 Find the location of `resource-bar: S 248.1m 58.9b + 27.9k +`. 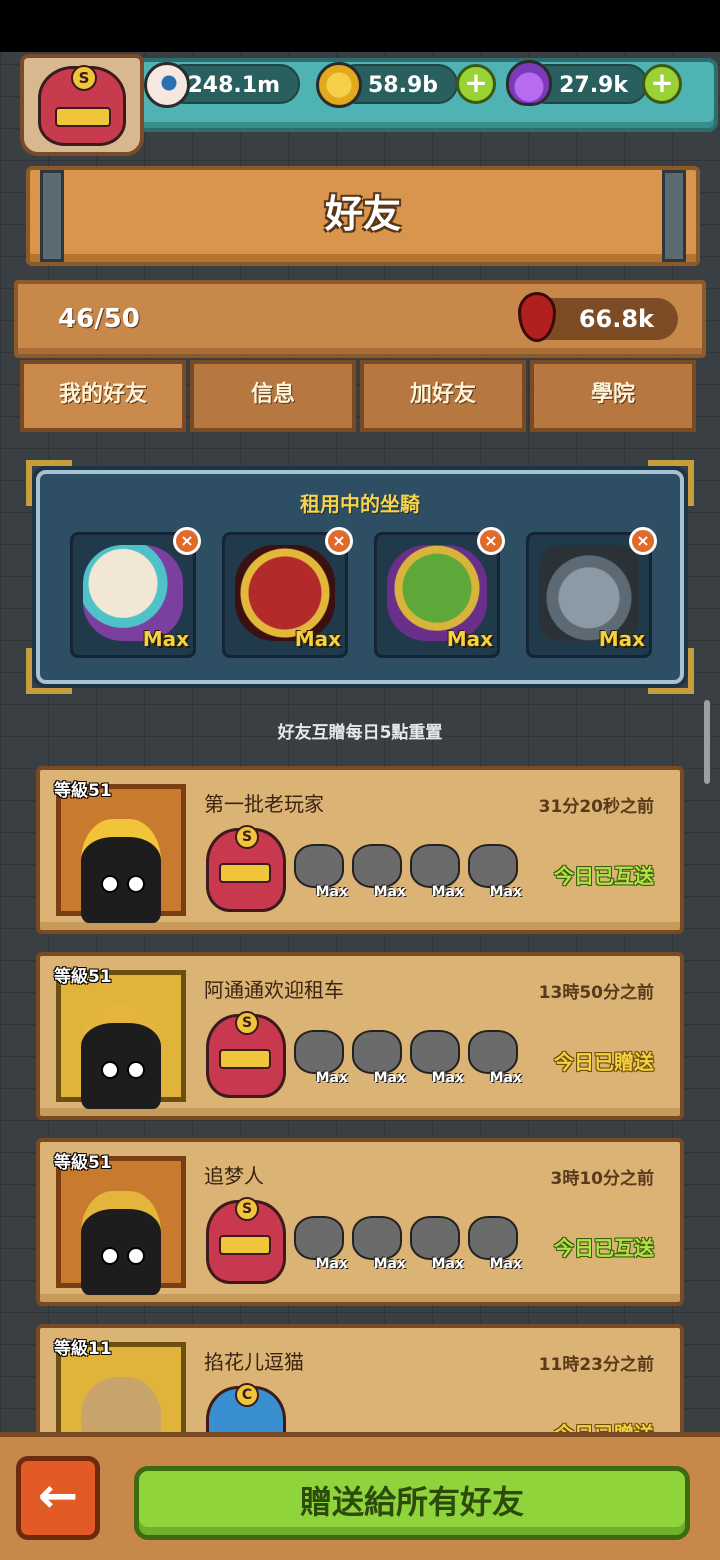

resource-bar: S 248.1m 58.9b + 27.9k + is located at coordinates (364, 105).